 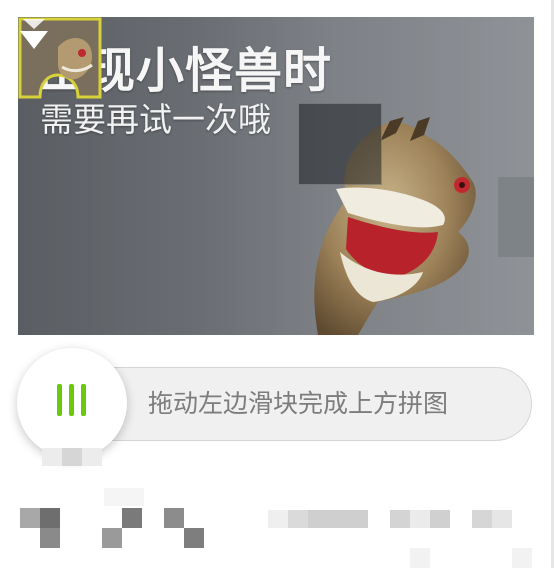 I want to click on captcha-subtitle: 需要再试一次哦, so click(x=155, y=119).